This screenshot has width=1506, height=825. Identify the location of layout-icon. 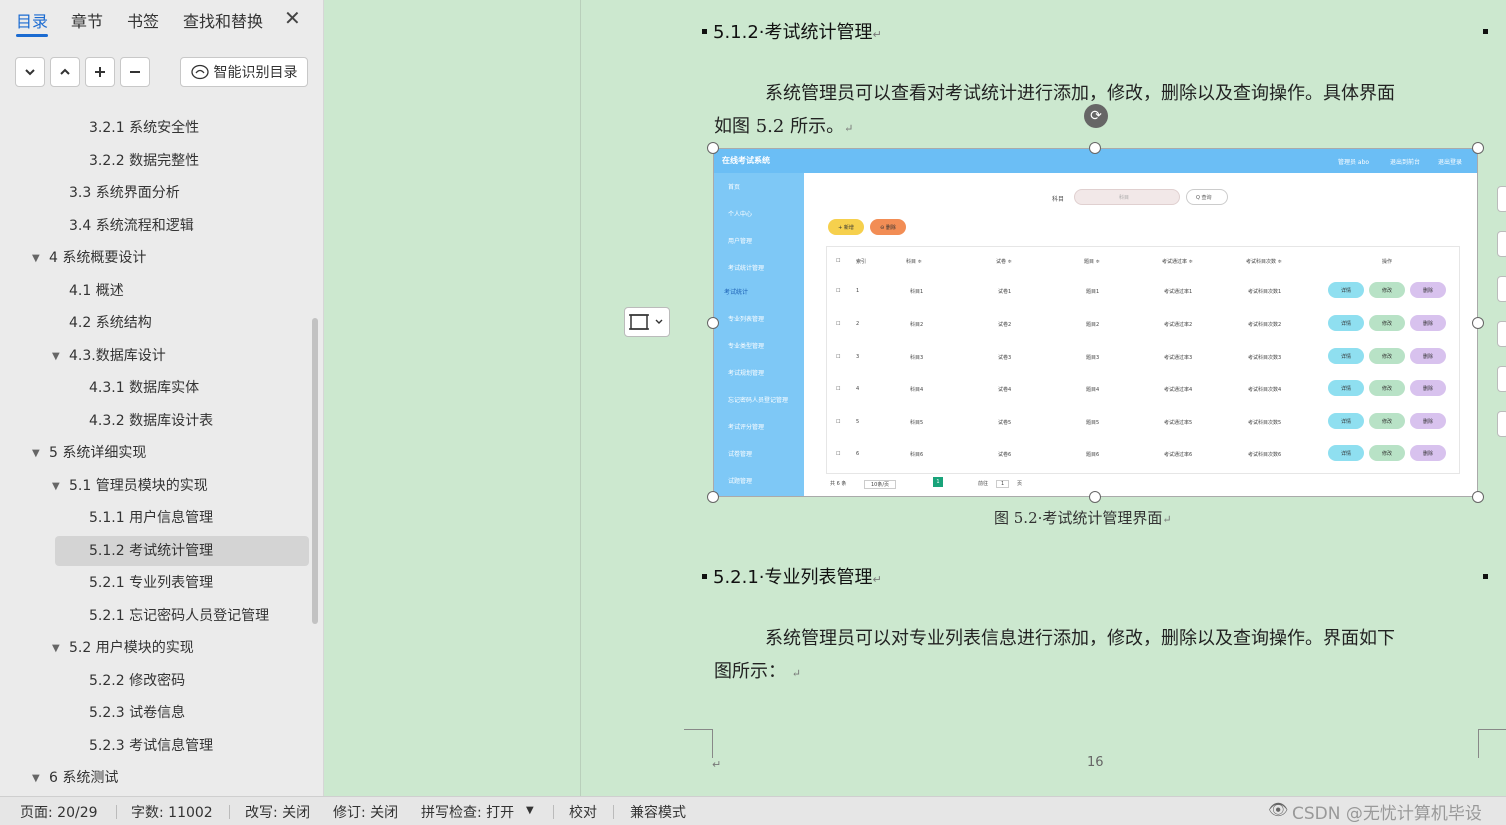
(639, 322).